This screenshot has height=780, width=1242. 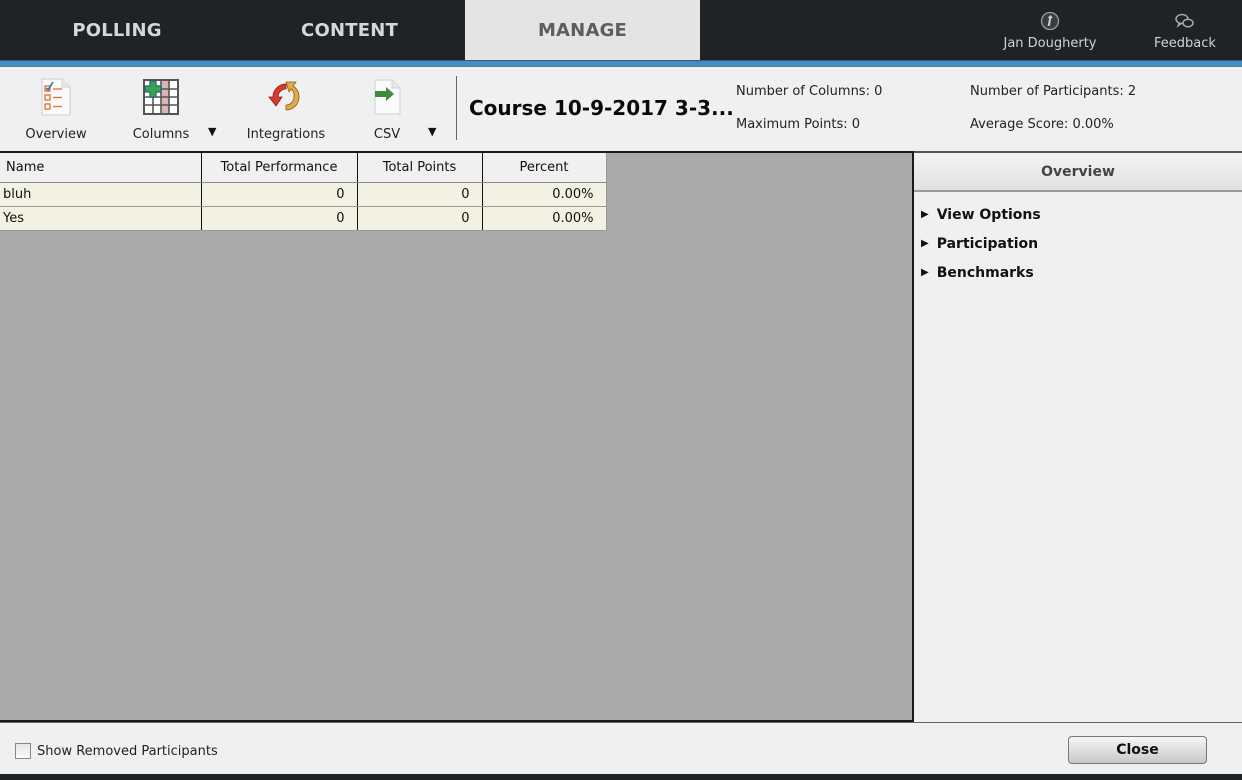 I want to click on view-options-section: ▶ View Options, so click(x=1078, y=214).